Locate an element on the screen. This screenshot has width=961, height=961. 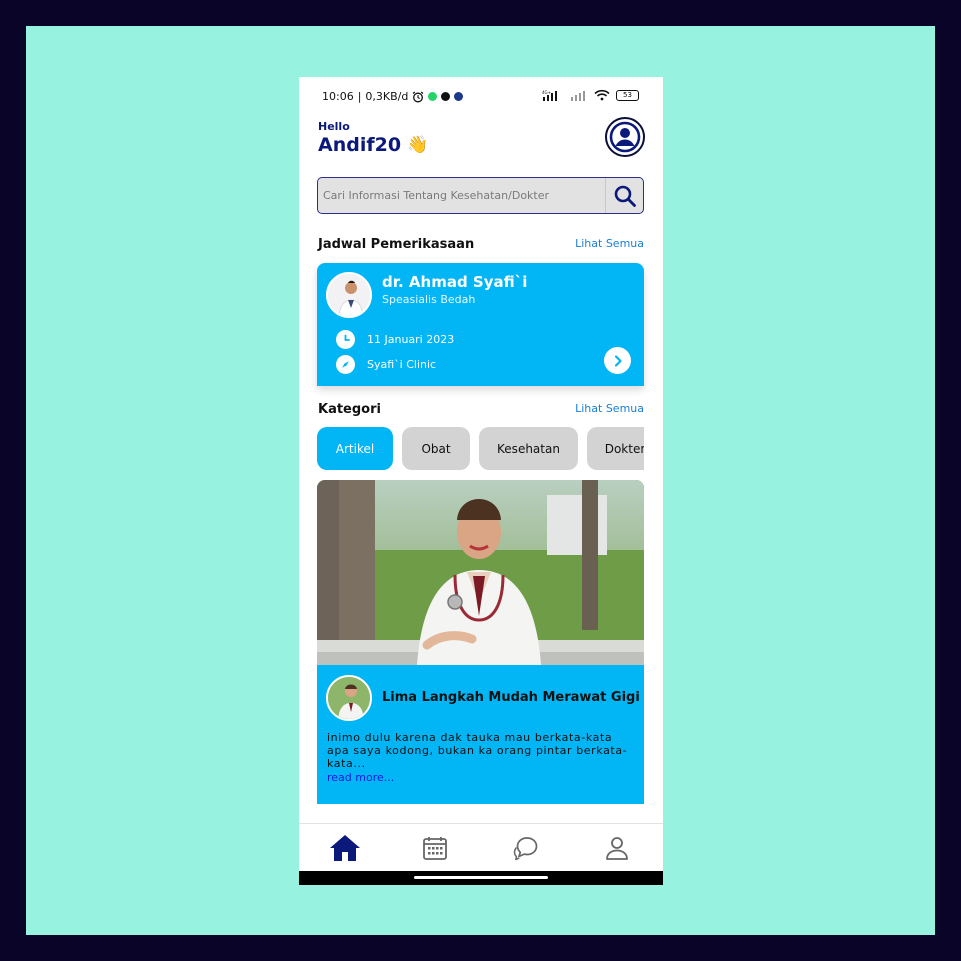
article-title: Lima Langkah Mudah Merawat Gigi Anda is located at coordinates (513, 697).